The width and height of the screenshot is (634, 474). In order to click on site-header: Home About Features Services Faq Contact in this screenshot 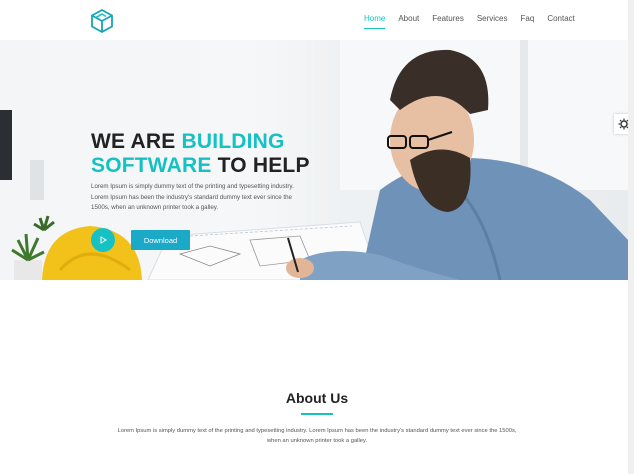, I will do `click(317, 20)`.